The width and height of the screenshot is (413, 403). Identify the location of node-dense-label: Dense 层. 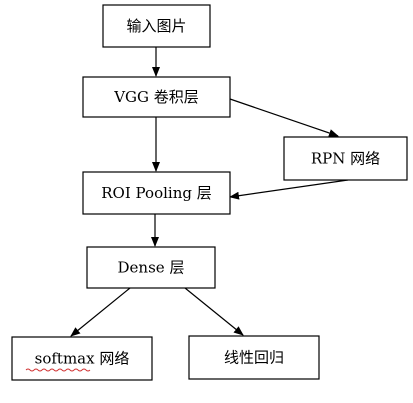
(151, 268).